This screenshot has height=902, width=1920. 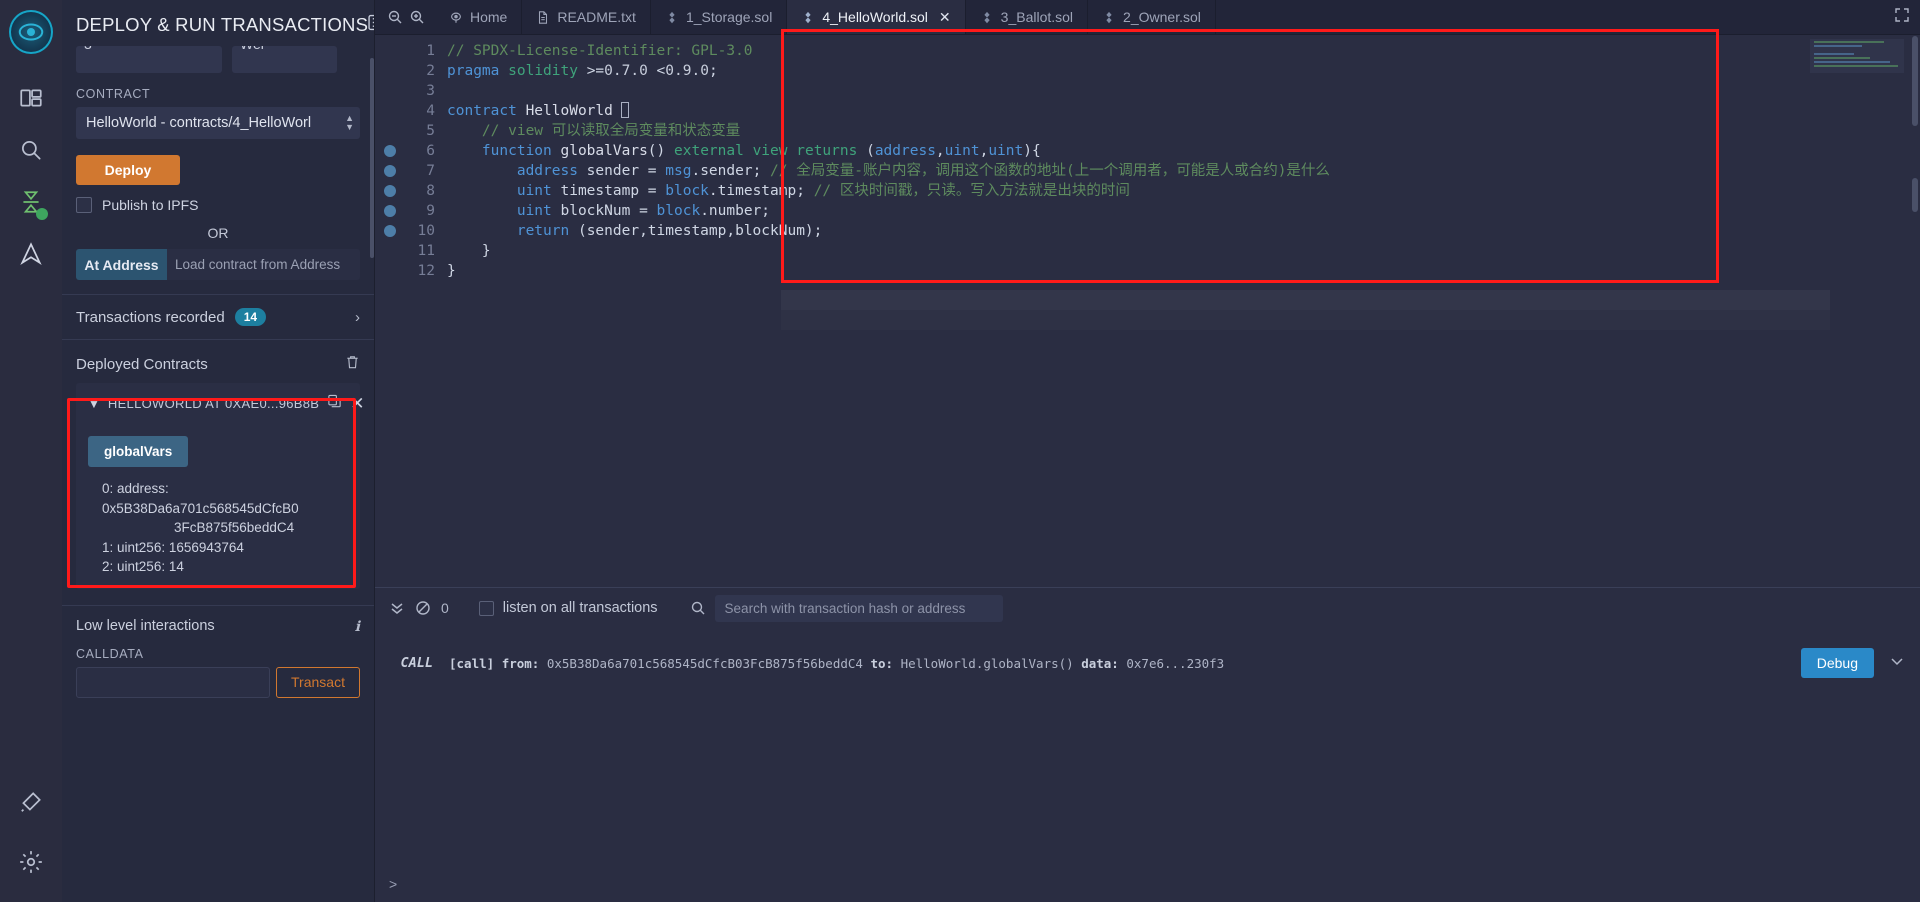 What do you see at coordinates (1897, 663) in the screenshot?
I see `chevron-down-icon` at bounding box center [1897, 663].